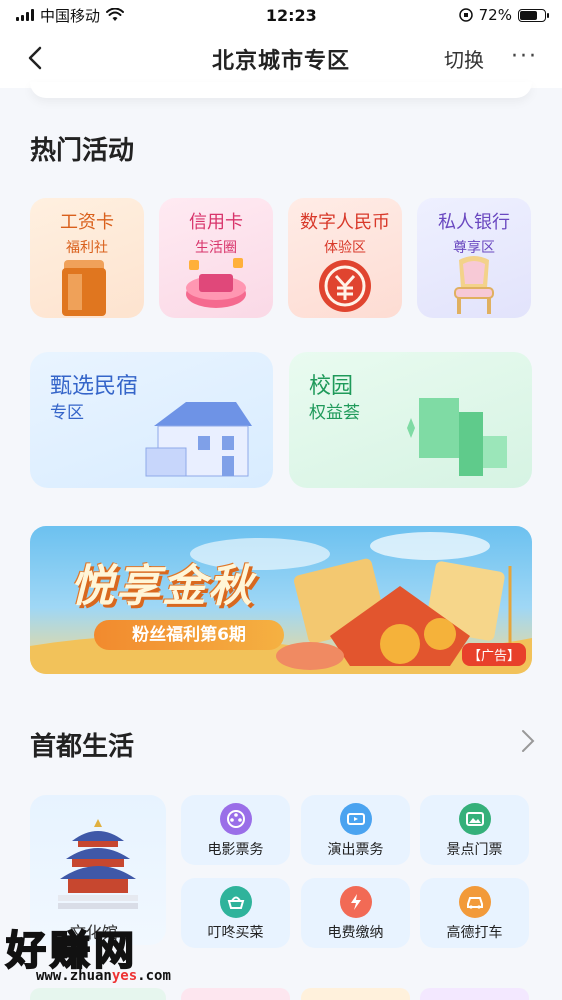  I want to click on tile-campus-line1: 校园, so click(331, 386).